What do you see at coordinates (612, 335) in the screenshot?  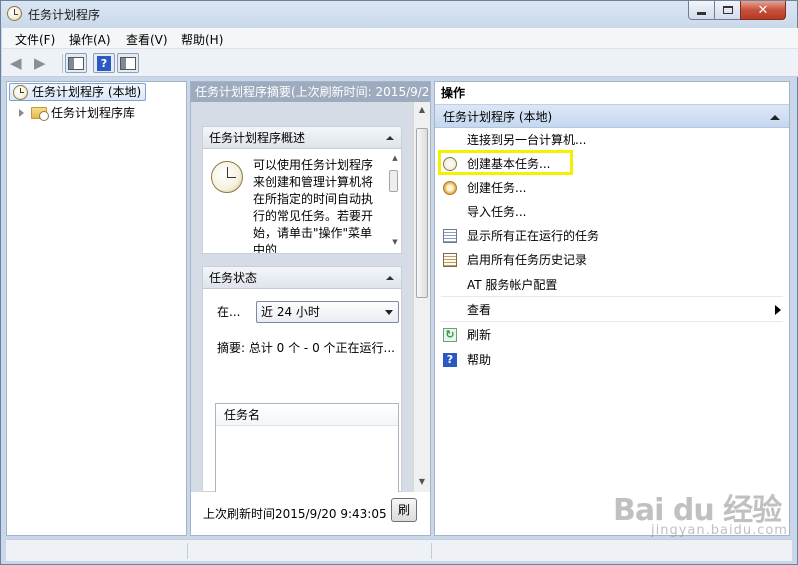 I see `action-refresh: ↻ 刷新` at bounding box center [612, 335].